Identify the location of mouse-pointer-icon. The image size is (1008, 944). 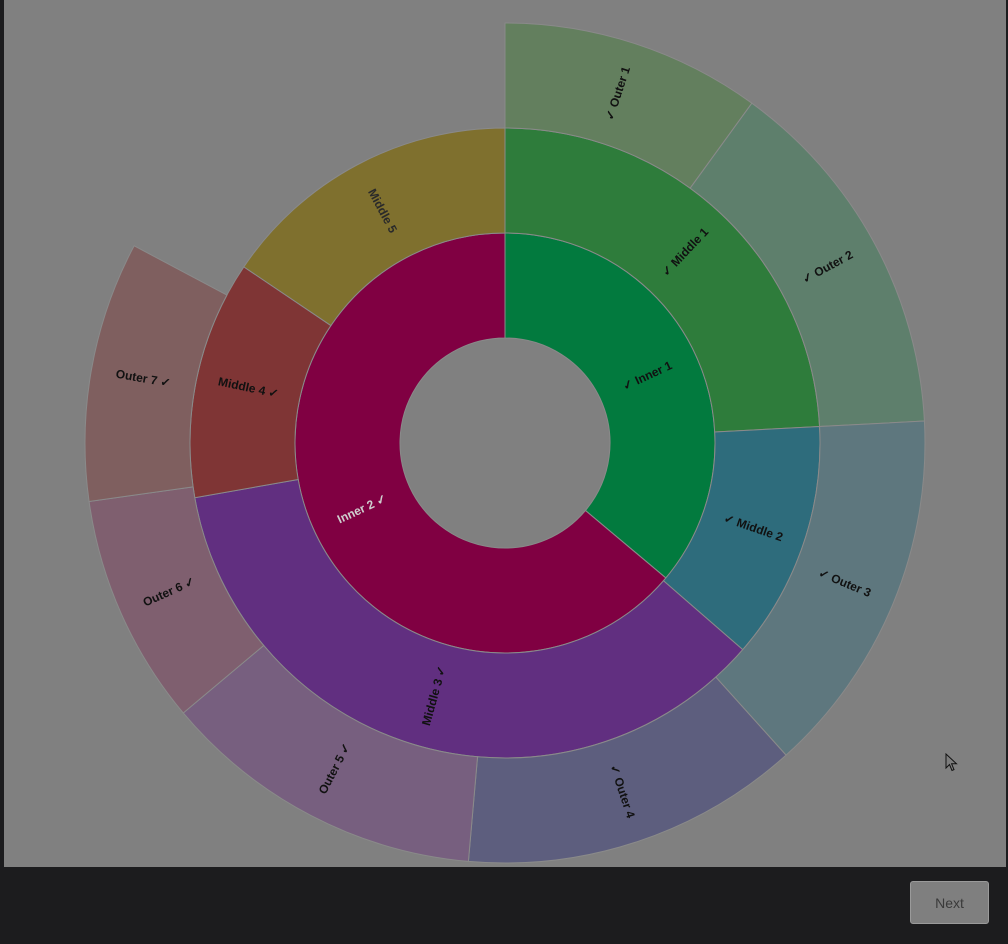
(951, 762).